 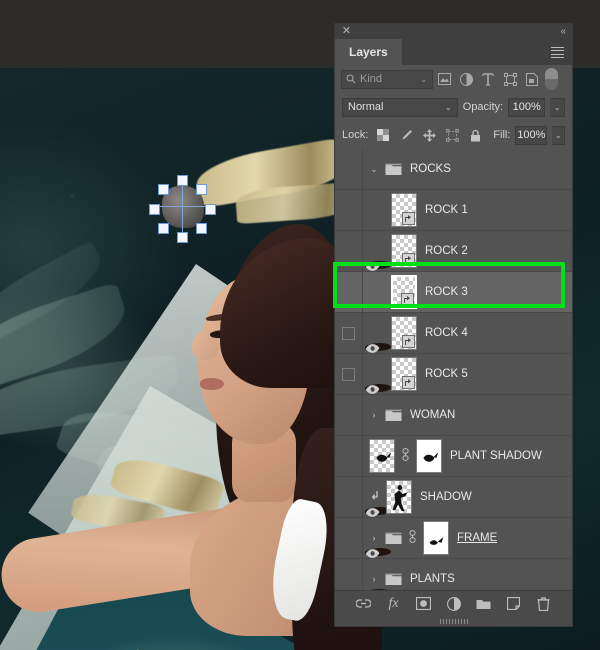 What do you see at coordinates (364, 604) in the screenshot?
I see `link-layers-button` at bounding box center [364, 604].